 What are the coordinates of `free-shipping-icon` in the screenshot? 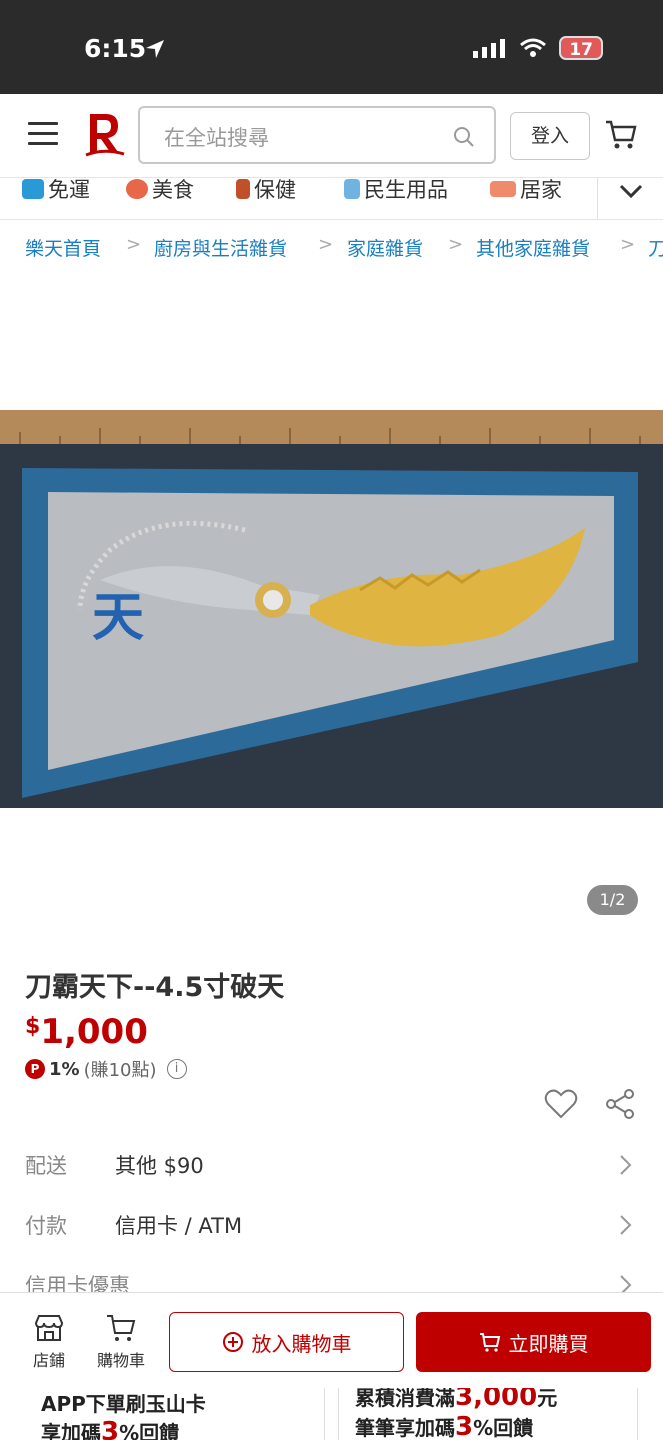 It's located at (33, 189).